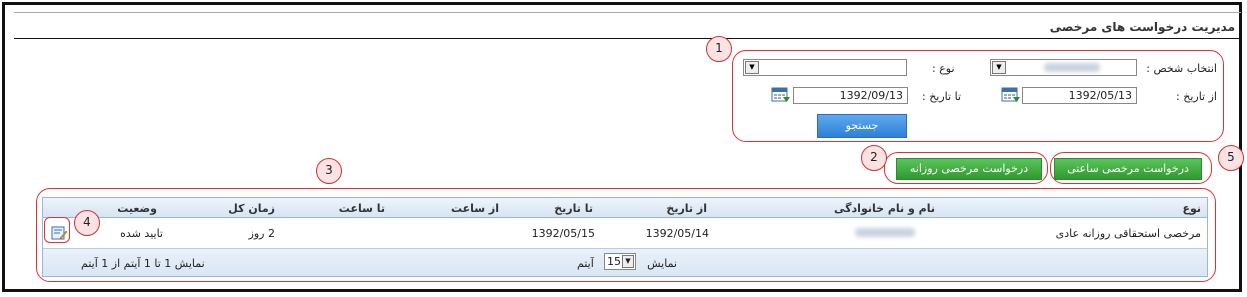  Describe the element at coordinates (874, 158) in the screenshot. I see `callout-2: 2` at that location.